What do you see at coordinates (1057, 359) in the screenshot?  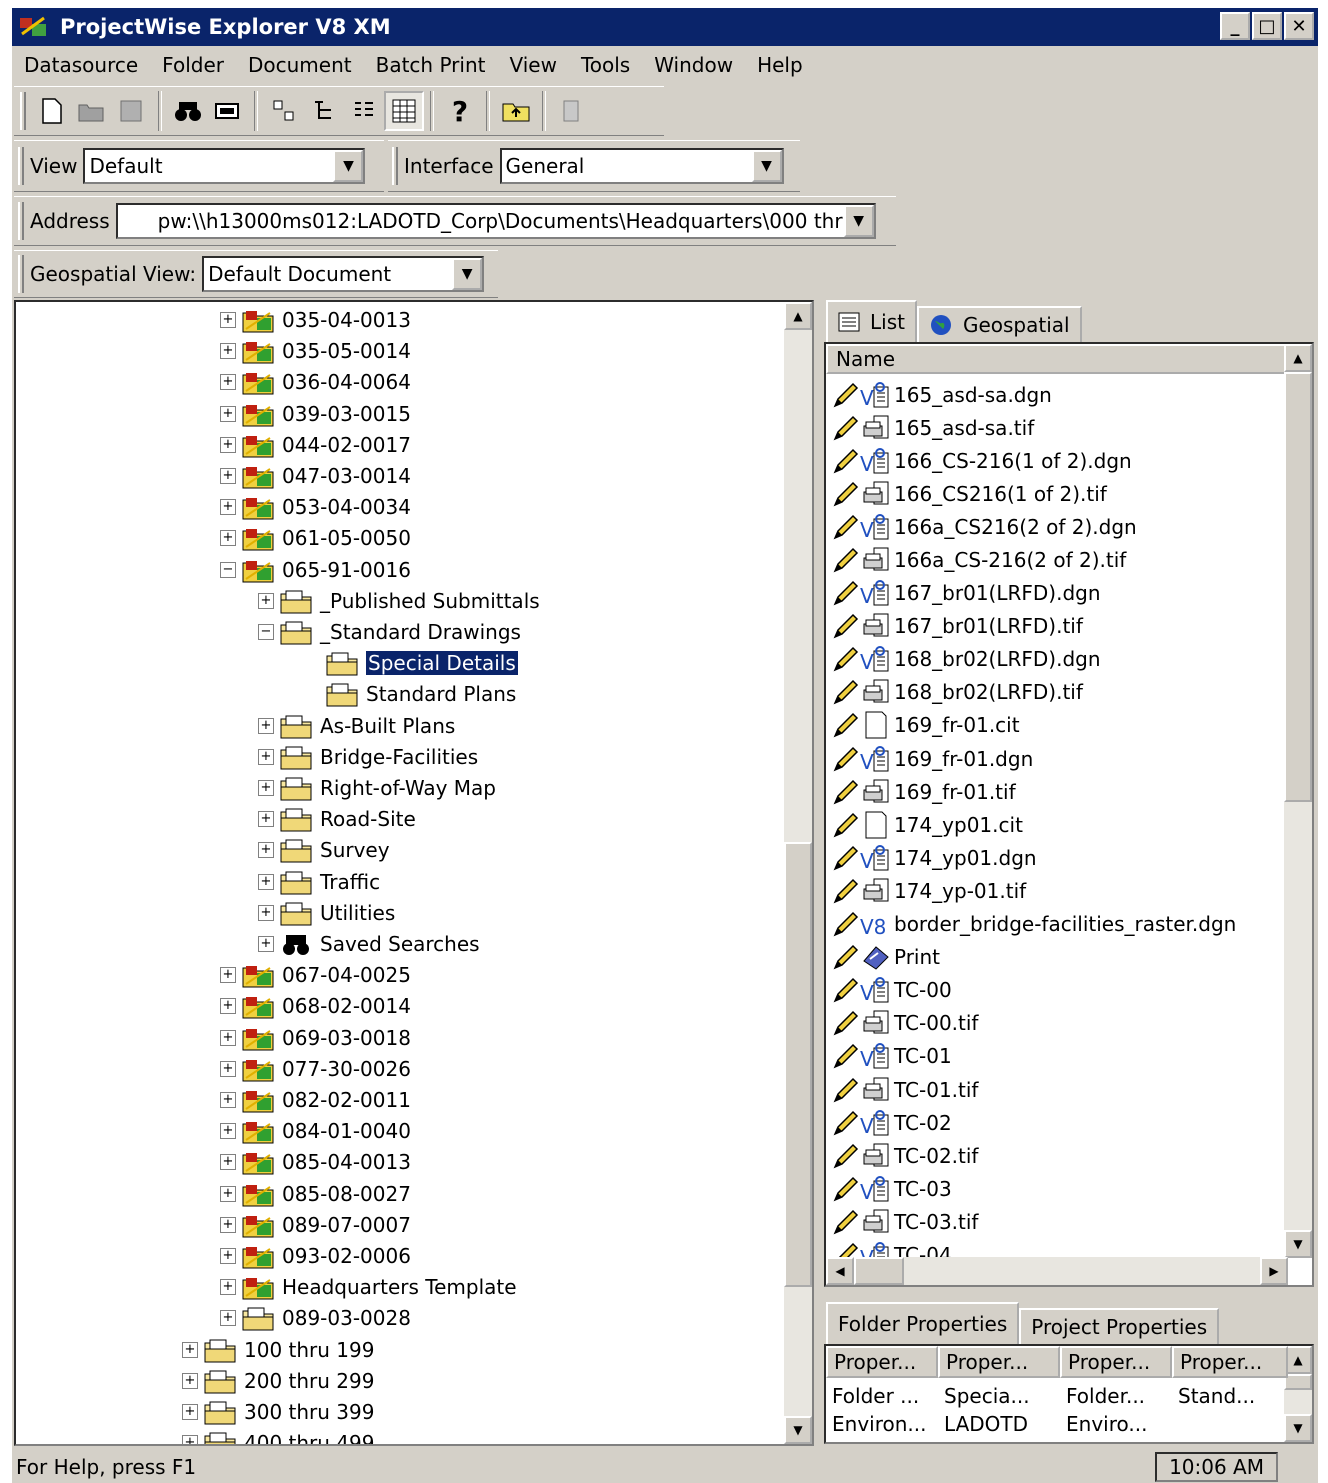 I see `column-header-name: Name` at bounding box center [1057, 359].